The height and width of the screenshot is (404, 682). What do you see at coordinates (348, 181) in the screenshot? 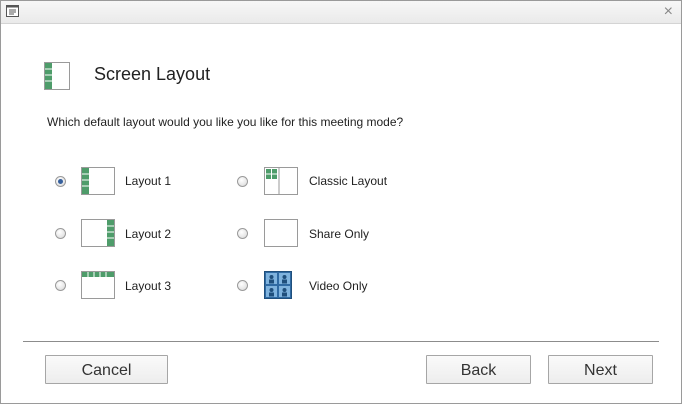
I see `option-label-classic-layout: Classic Layout` at bounding box center [348, 181].